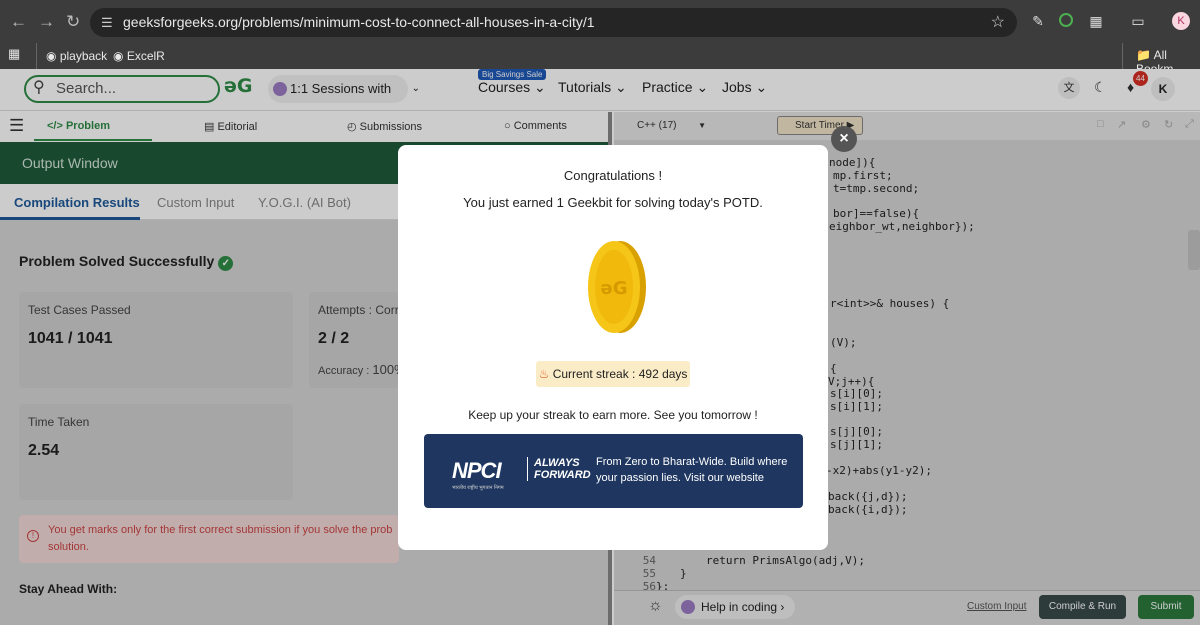 The image size is (1200, 625). Describe the element at coordinates (600, 59) in the screenshot. I see `bookmarks-bar: ▦ ◉ playback ◉ ExcelR 📁 All Bookm` at that location.